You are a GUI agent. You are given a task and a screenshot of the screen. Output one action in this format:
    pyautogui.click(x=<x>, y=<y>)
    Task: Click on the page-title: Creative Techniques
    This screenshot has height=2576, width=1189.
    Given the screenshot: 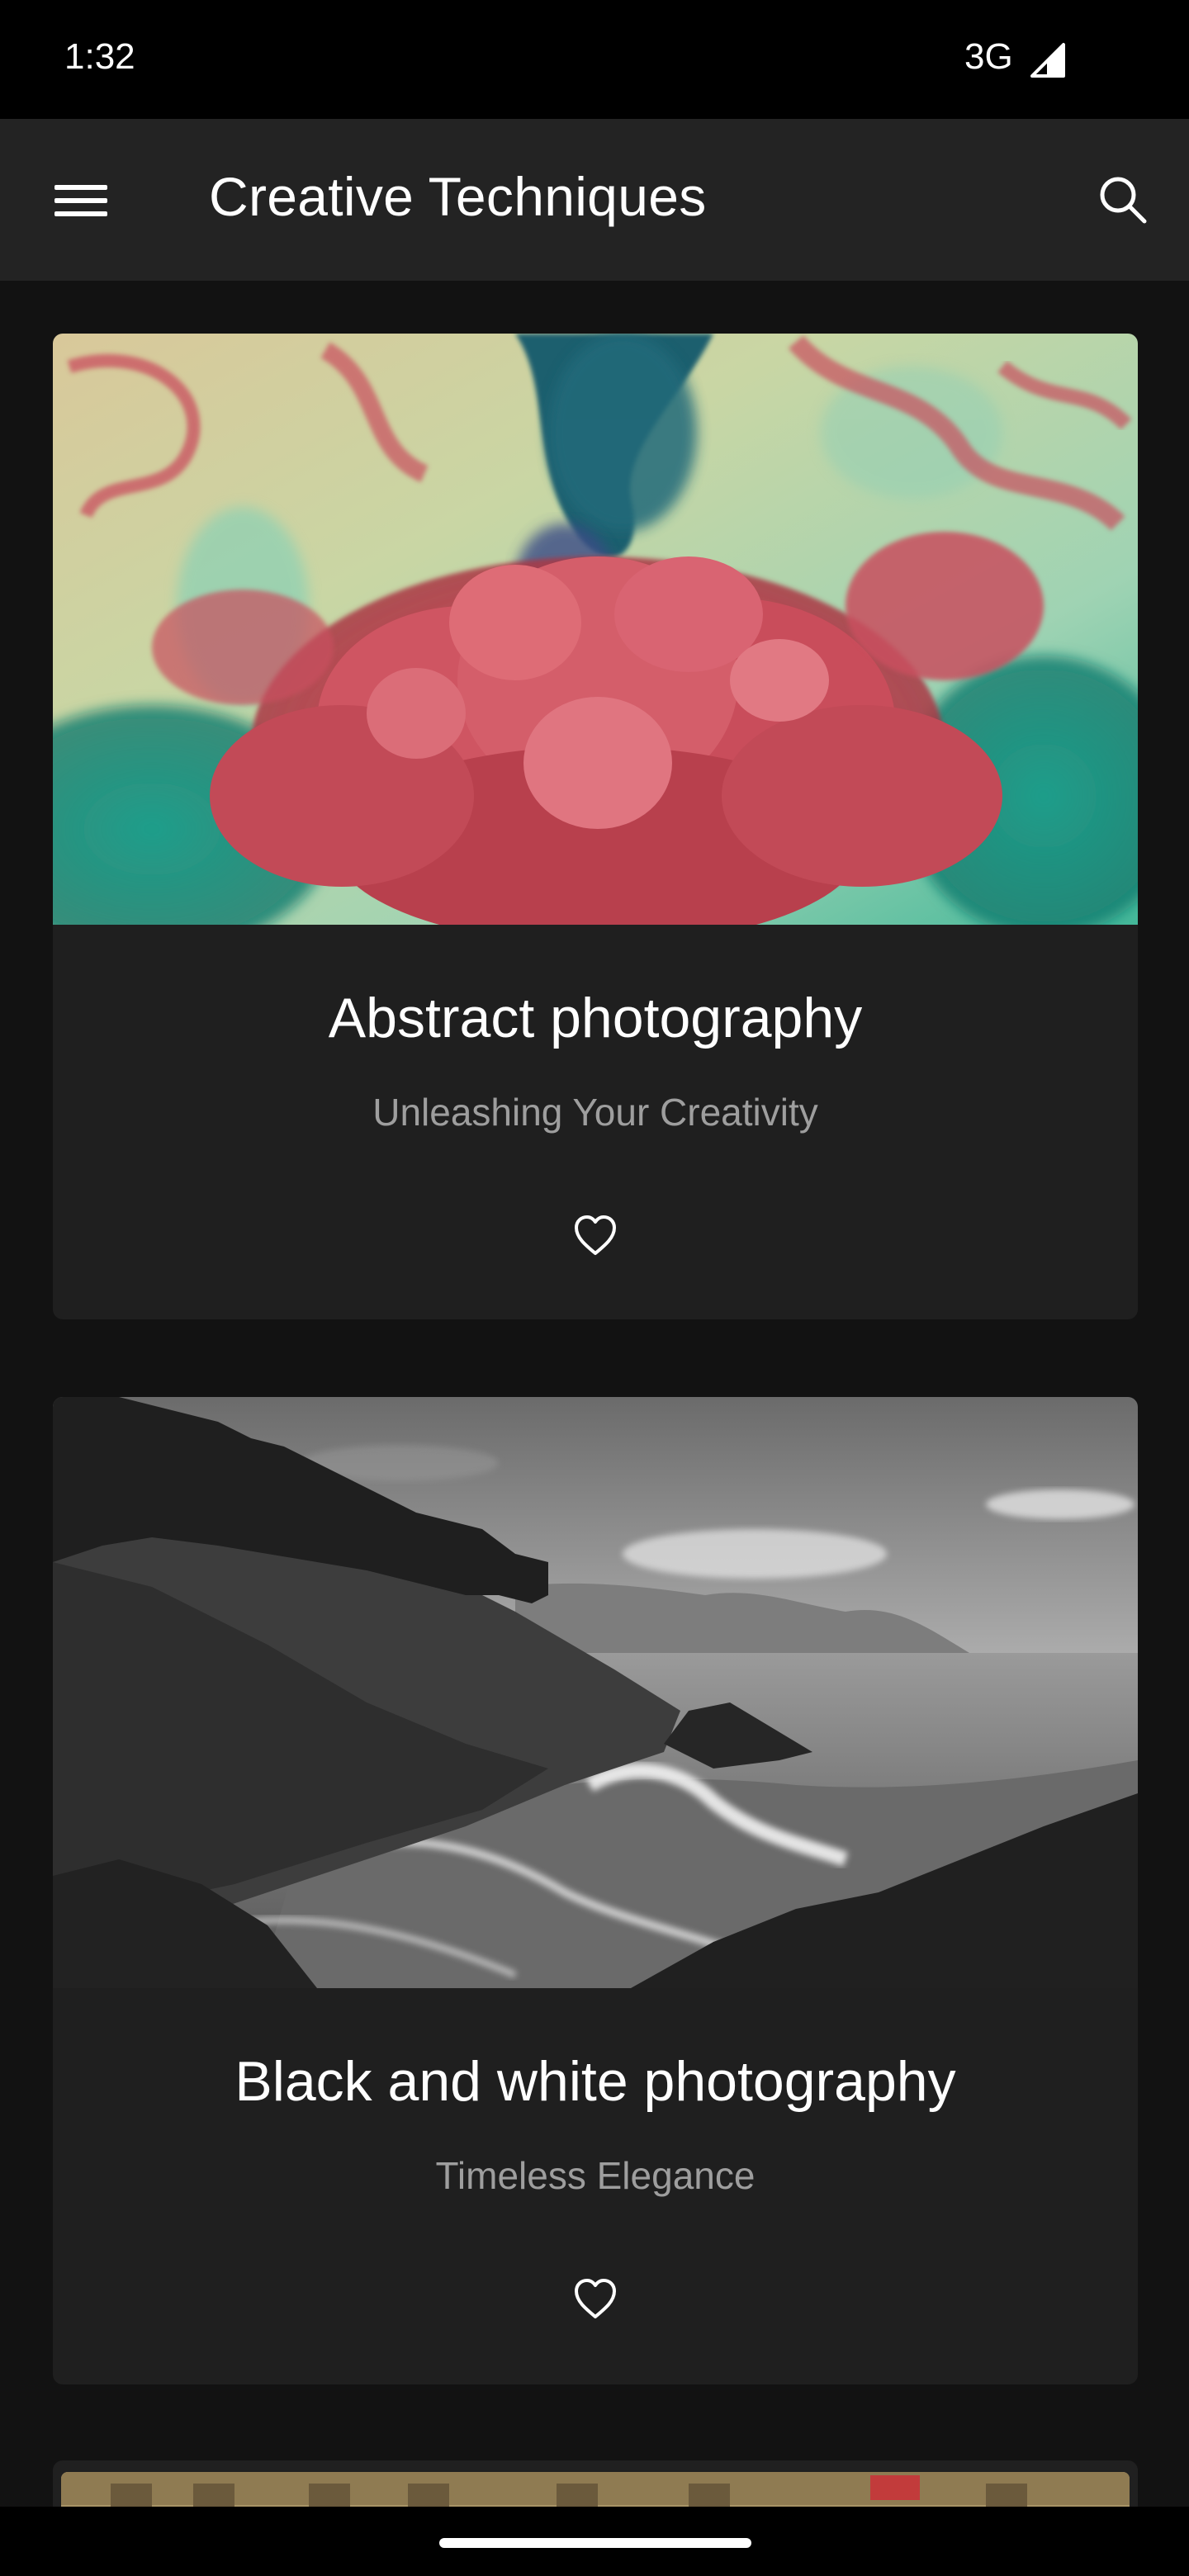 What is the action you would take?
    pyautogui.click(x=458, y=196)
    